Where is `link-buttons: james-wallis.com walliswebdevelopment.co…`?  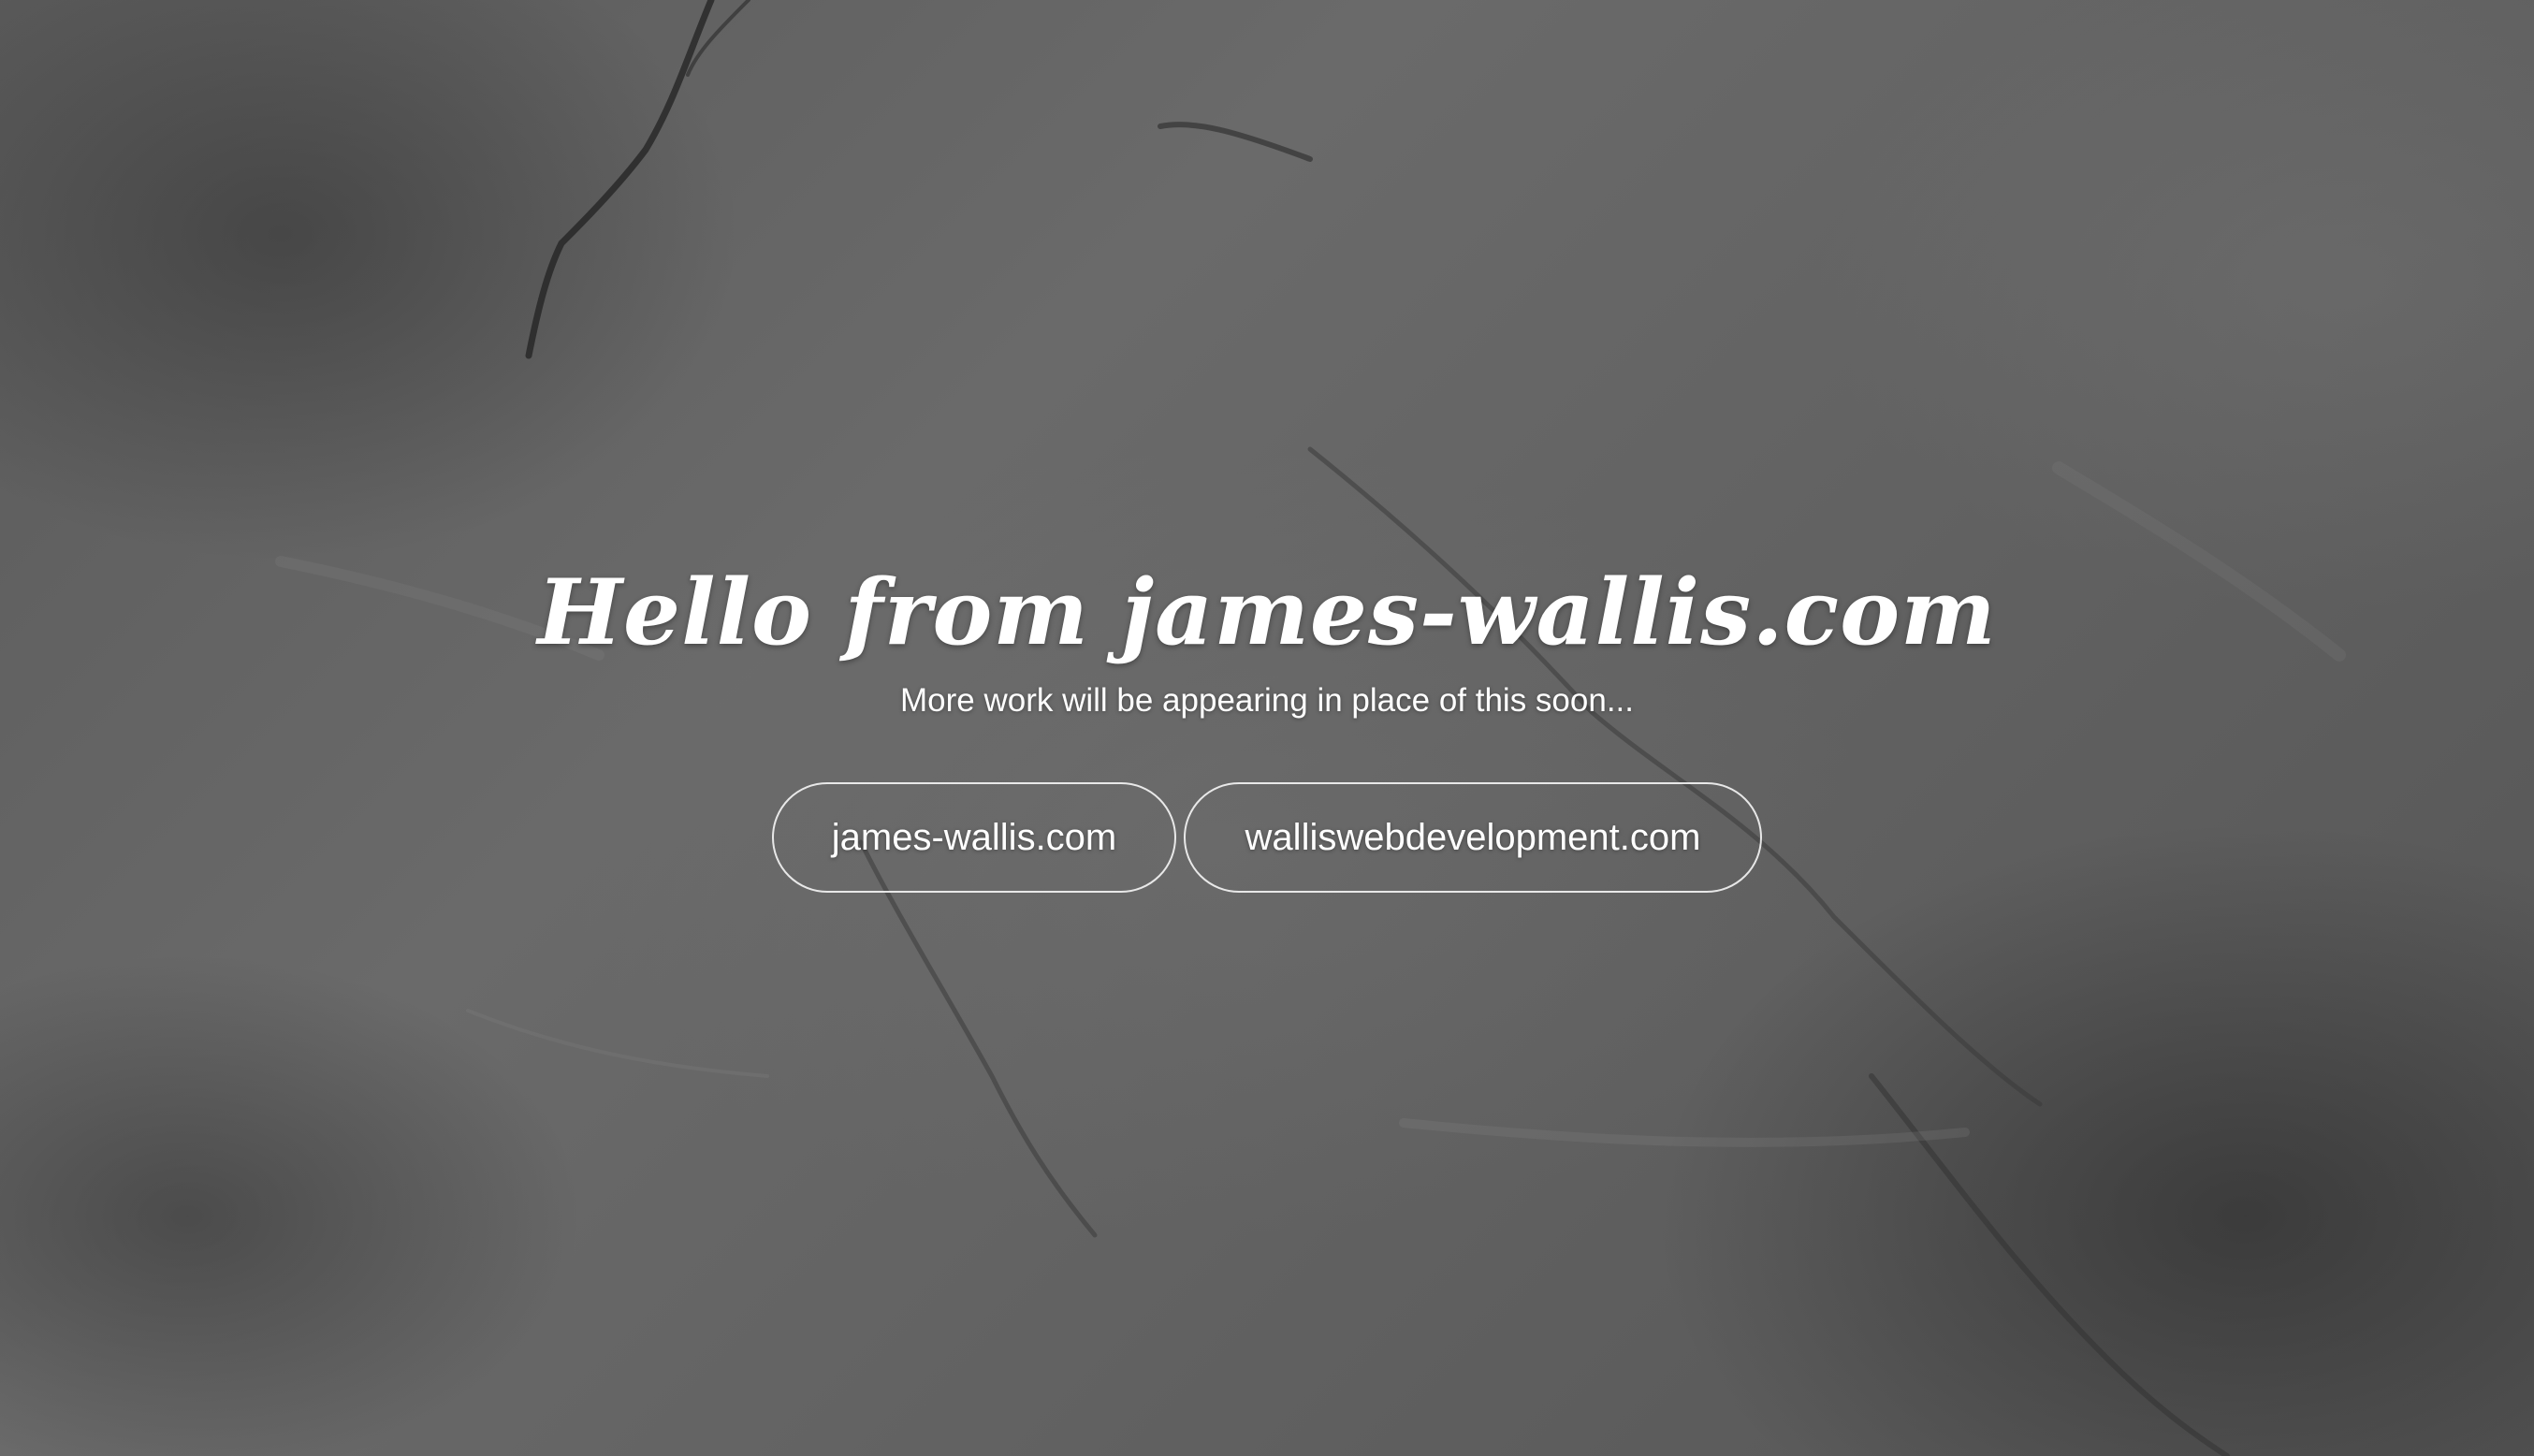 link-buttons: james-wallis.com walliswebdevelopment.co… is located at coordinates (1267, 837).